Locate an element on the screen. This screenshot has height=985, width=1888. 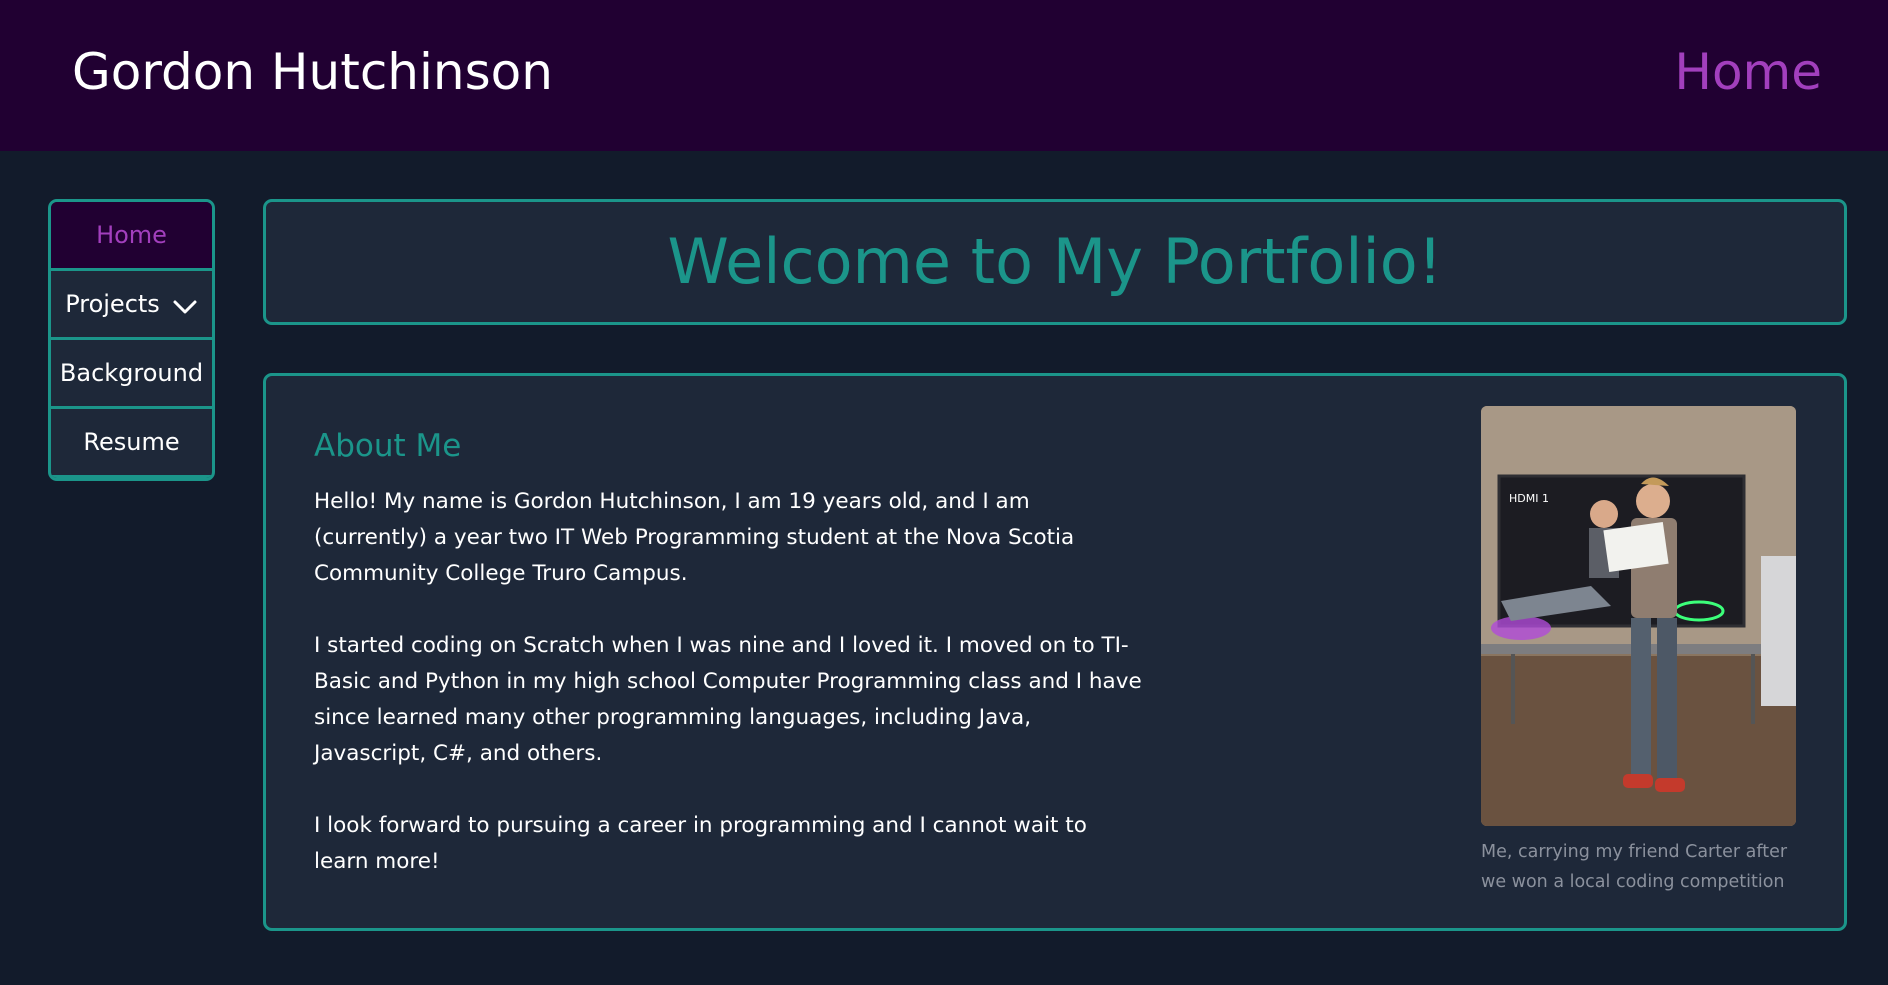
nav-item-label: Background is located at coordinates (131, 373).